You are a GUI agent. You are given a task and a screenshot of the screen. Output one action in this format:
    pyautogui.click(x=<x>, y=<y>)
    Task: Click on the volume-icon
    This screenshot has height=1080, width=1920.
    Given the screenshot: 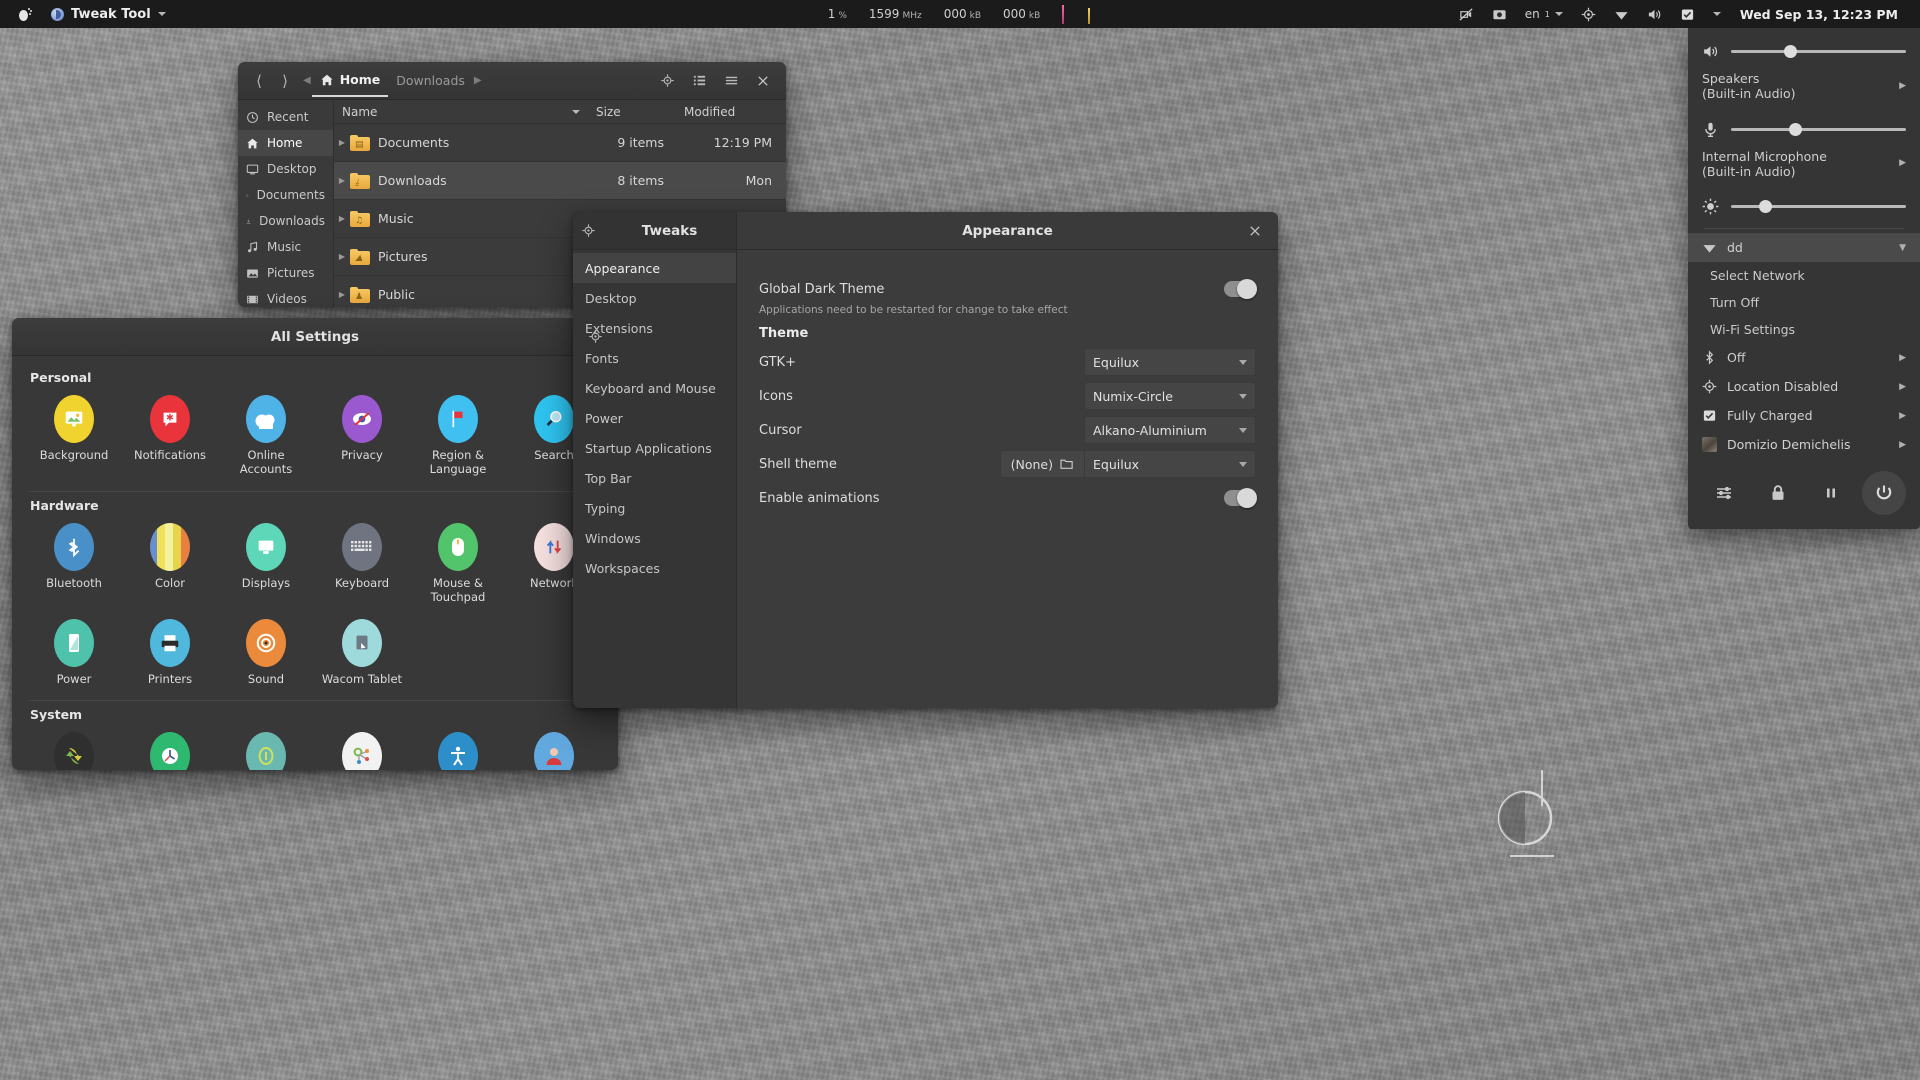 What is the action you would take?
    pyautogui.click(x=1654, y=14)
    